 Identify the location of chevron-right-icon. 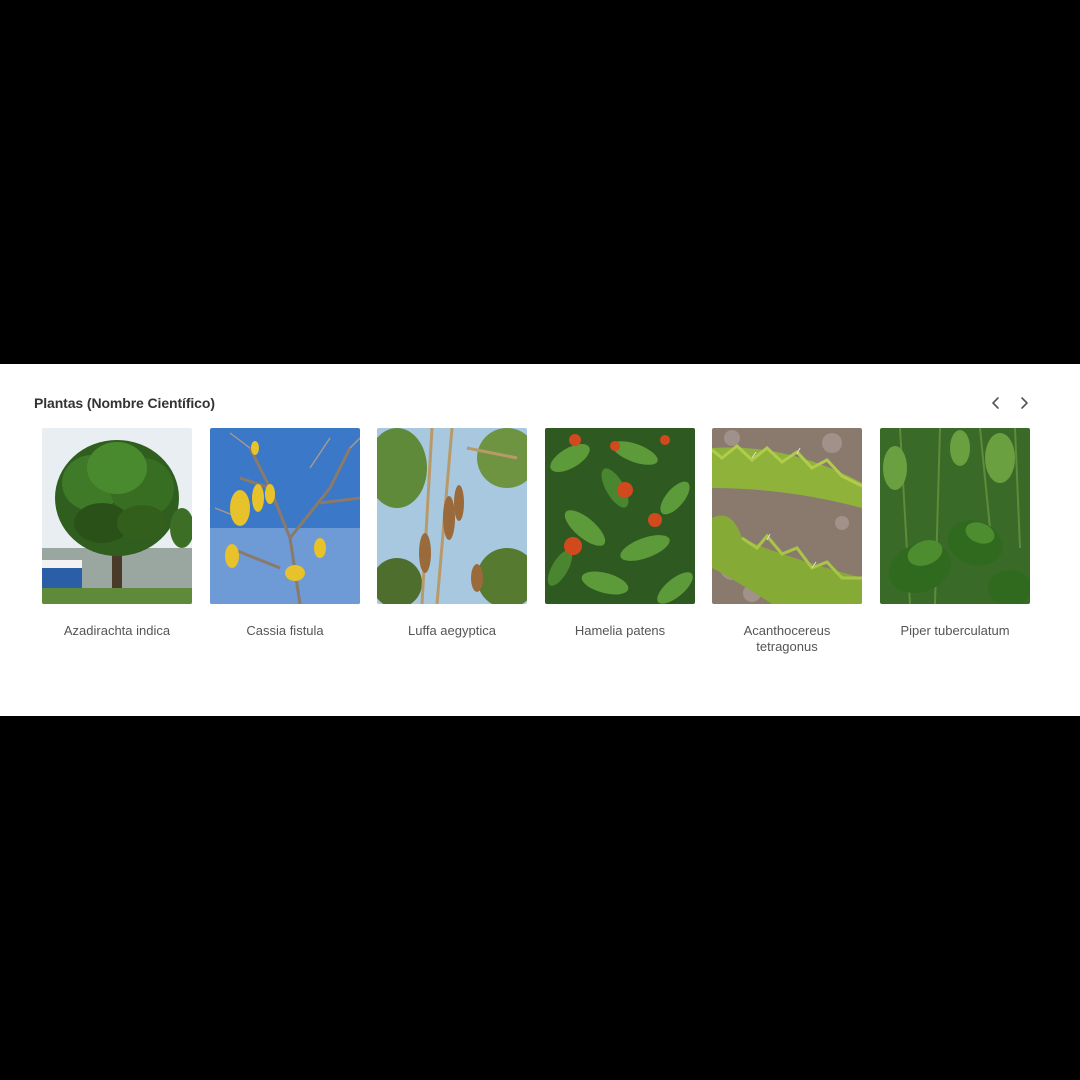
(1024, 403).